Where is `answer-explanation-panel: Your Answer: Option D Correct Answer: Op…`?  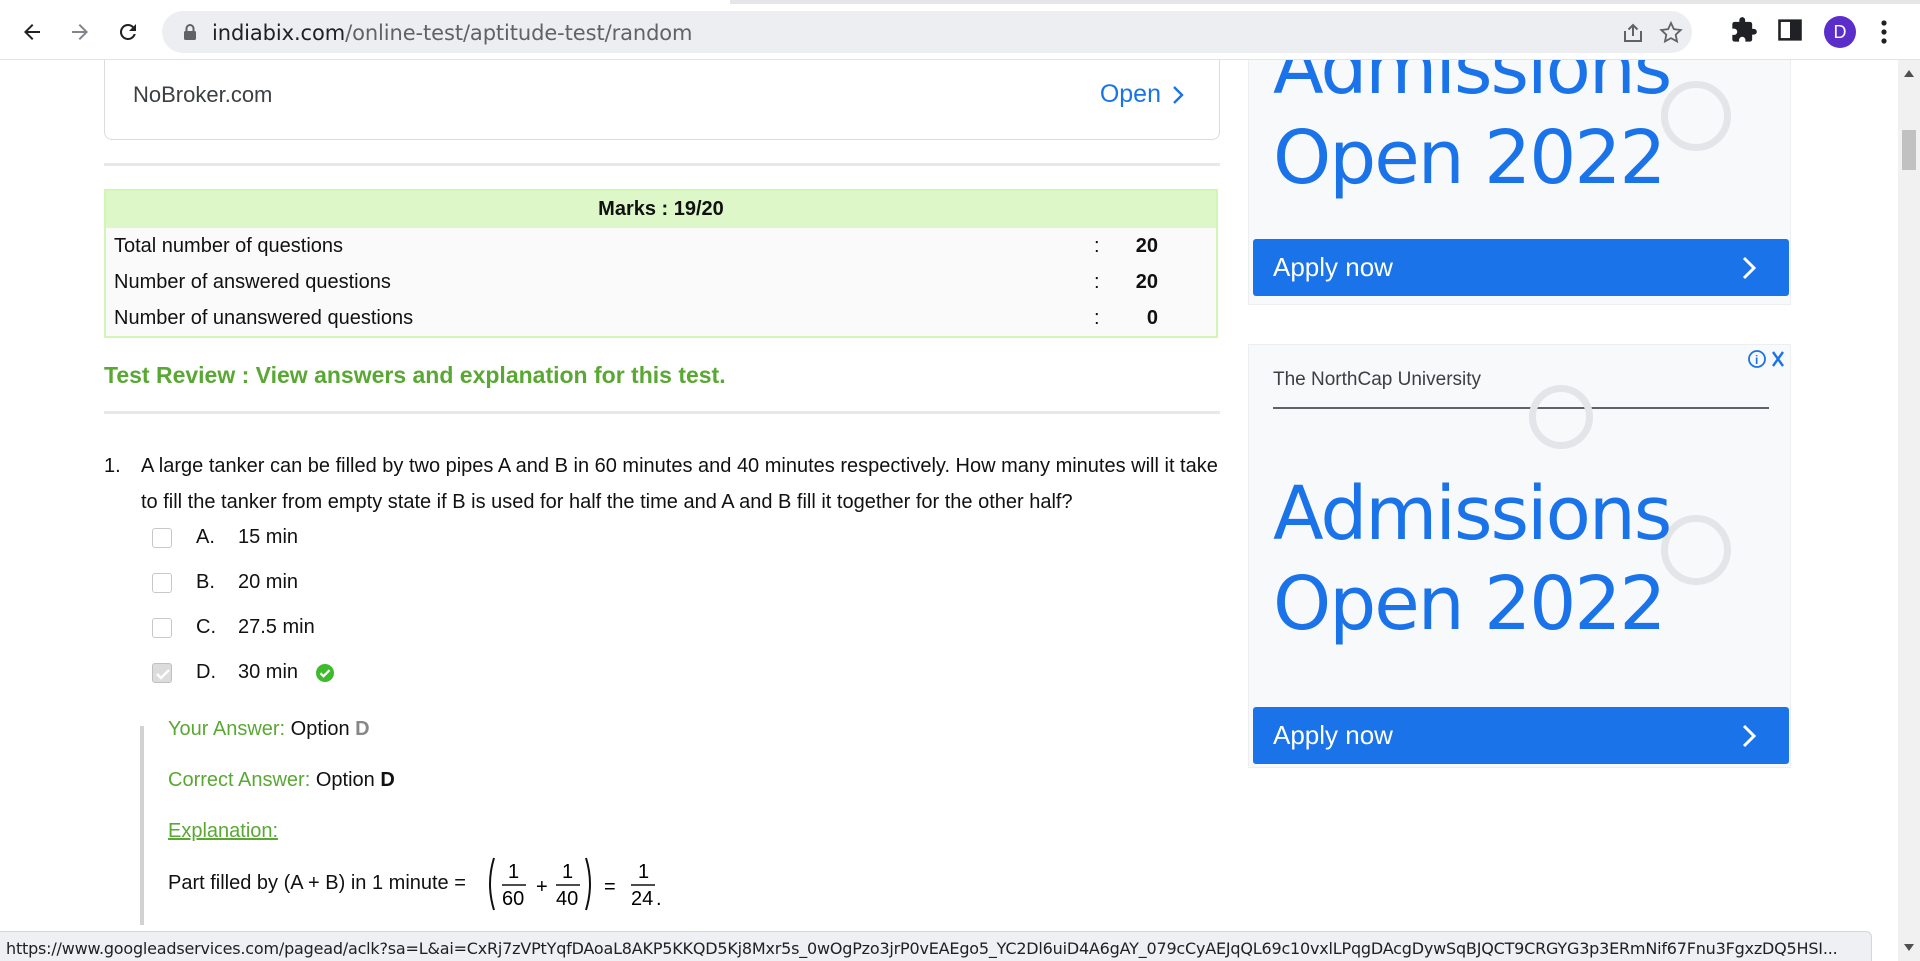
answer-explanation-panel: Your Answer: Option D Correct Answer: Op… is located at coordinates (680, 821).